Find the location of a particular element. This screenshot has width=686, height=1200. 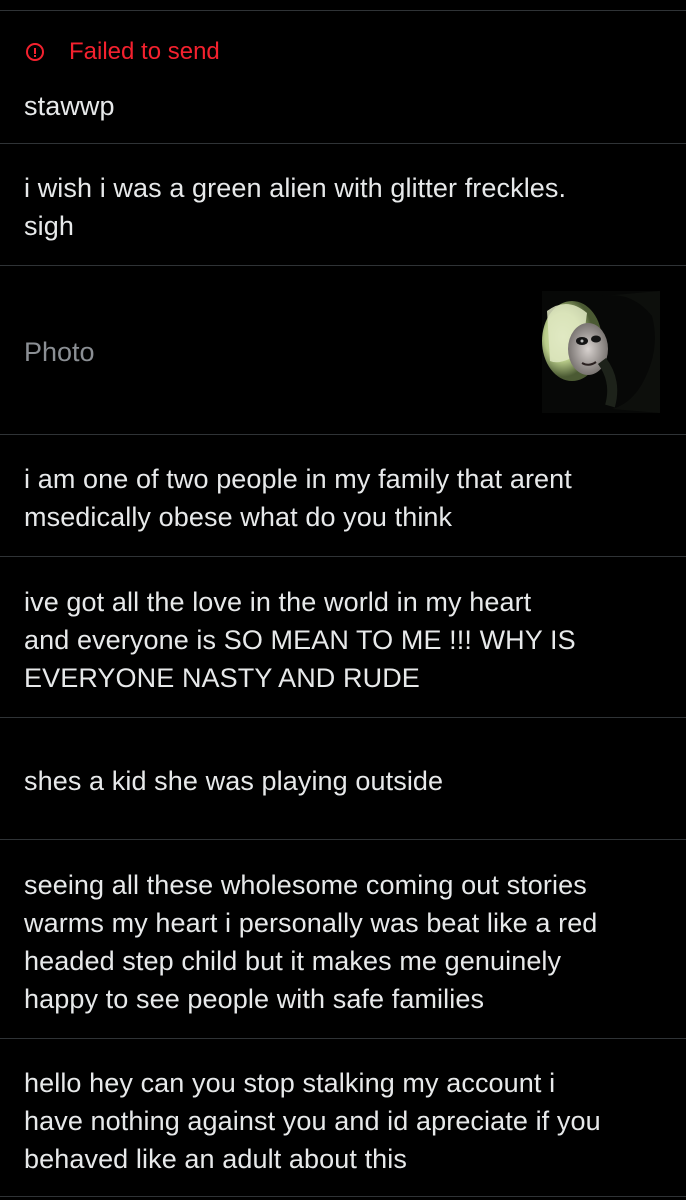

message-item: shes a kid she was playing outside is located at coordinates (343, 781).